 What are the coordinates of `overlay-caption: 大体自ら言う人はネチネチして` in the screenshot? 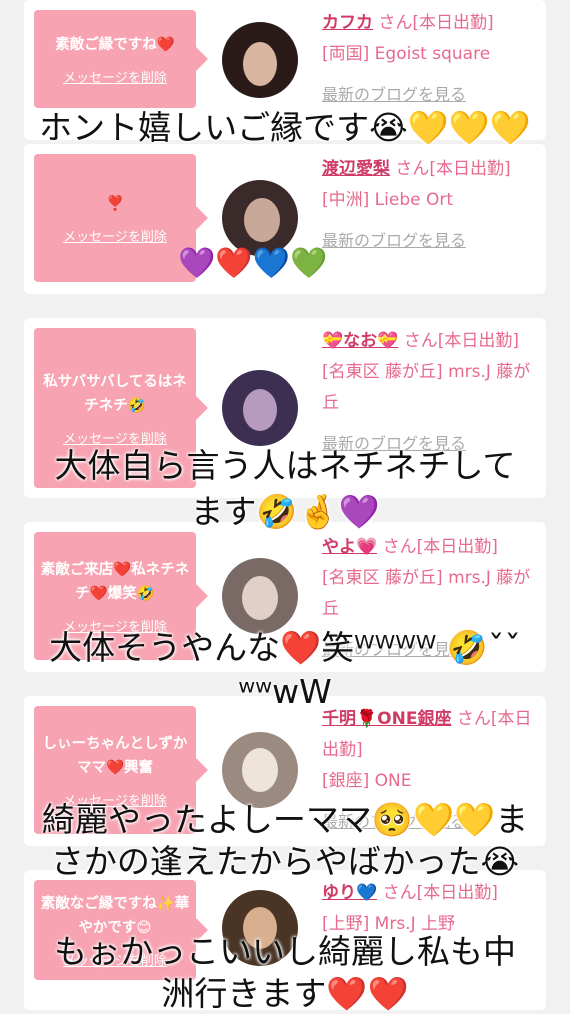 It's located at (285, 465).